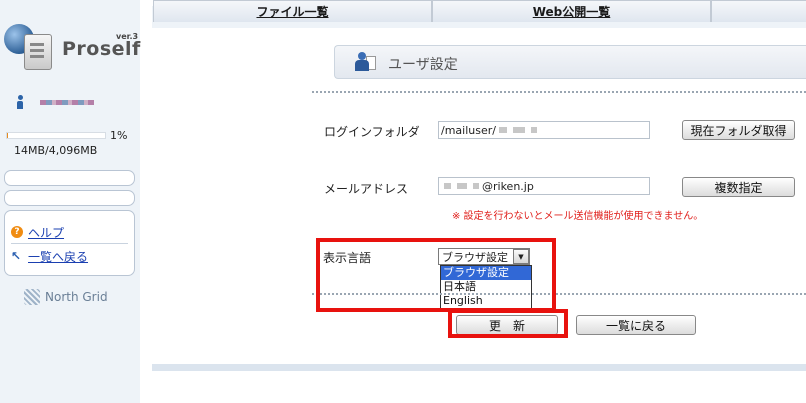  Describe the element at coordinates (17, 232) in the screenshot. I see `help-icon: ?` at that location.